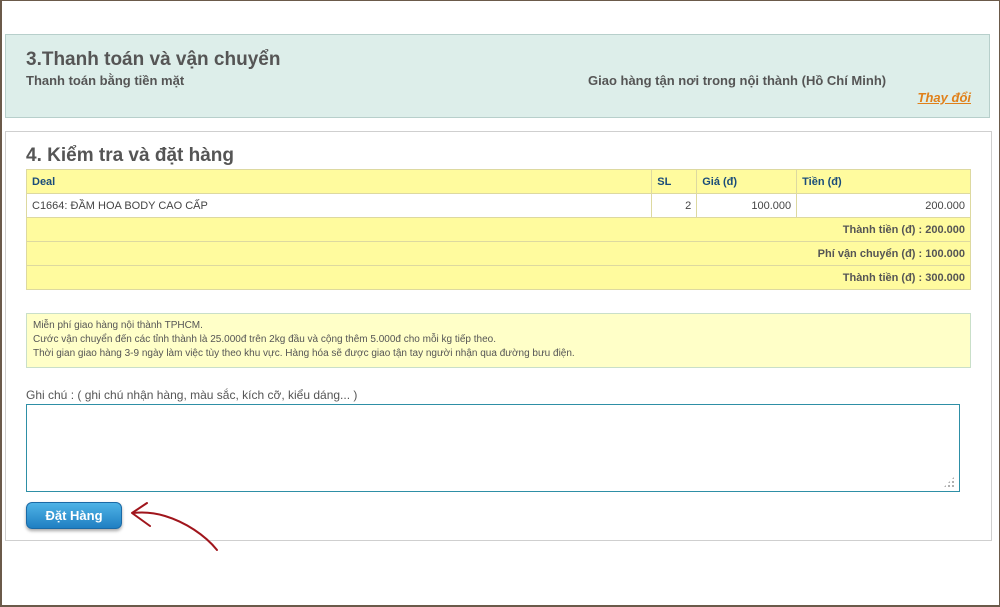 This screenshot has height=607, width=1000. What do you see at coordinates (883, 181) in the screenshot?
I see `column-header-amount: Tiền (đ)` at bounding box center [883, 181].